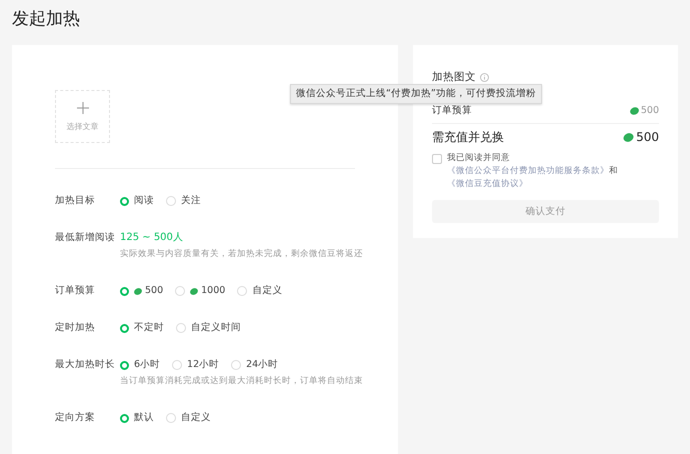  What do you see at coordinates (416, 94) in the screenshot?
I see `tooltip: 微信公众号正式上线“付费加热”功能，可付费投流增粉` at bounding box center [416, 94].